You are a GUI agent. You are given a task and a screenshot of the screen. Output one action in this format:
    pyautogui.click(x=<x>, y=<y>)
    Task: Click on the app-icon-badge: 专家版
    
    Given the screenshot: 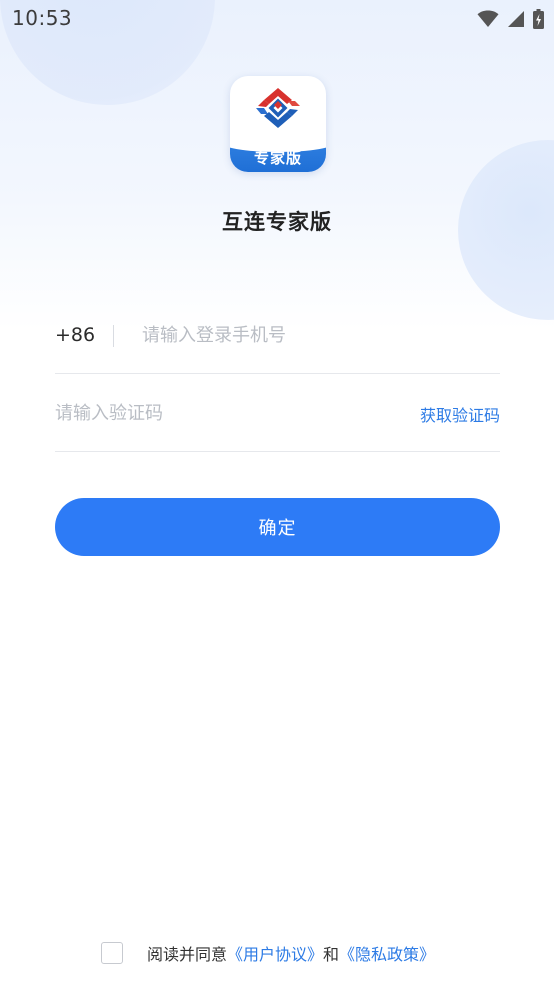 What is the action you would take?
    pyautogui.click(x=278, y=152)
    